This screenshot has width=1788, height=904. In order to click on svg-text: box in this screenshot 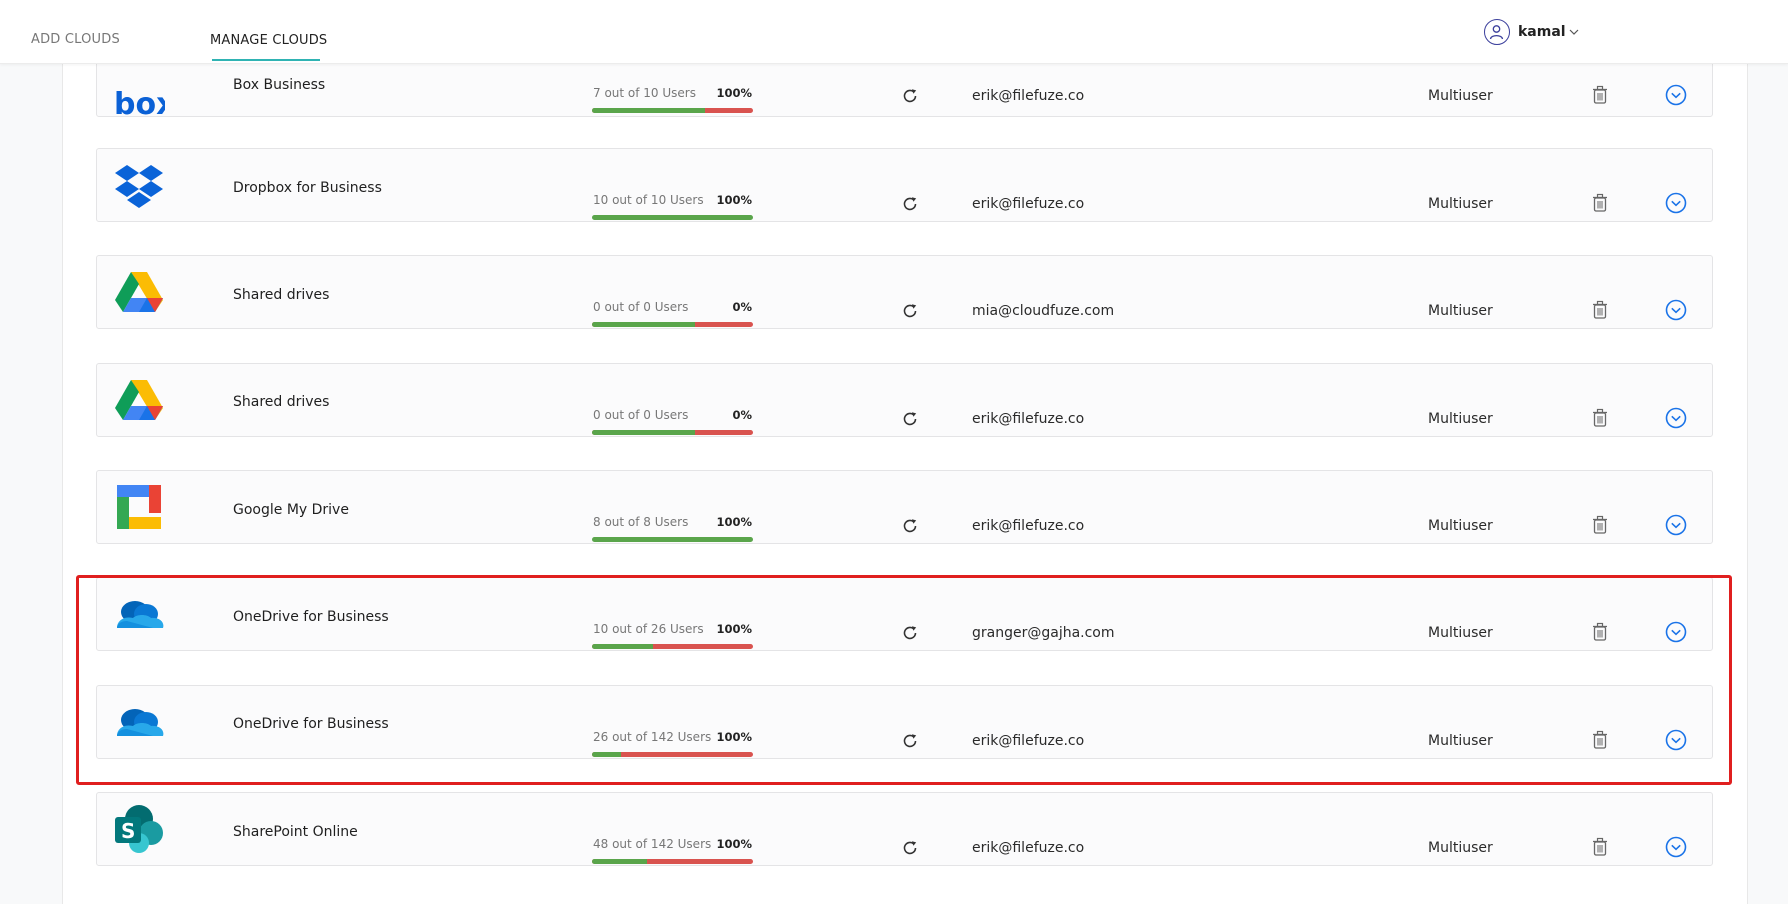, I will do `click(139, 104)`.